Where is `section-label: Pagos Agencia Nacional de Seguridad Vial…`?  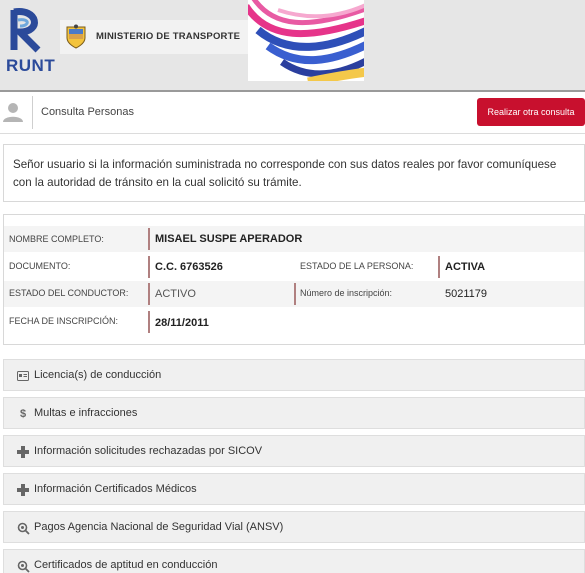
section-label: Pagos Agencia Nacional de Seguridad Vial… is located at coordinates (159, 527).